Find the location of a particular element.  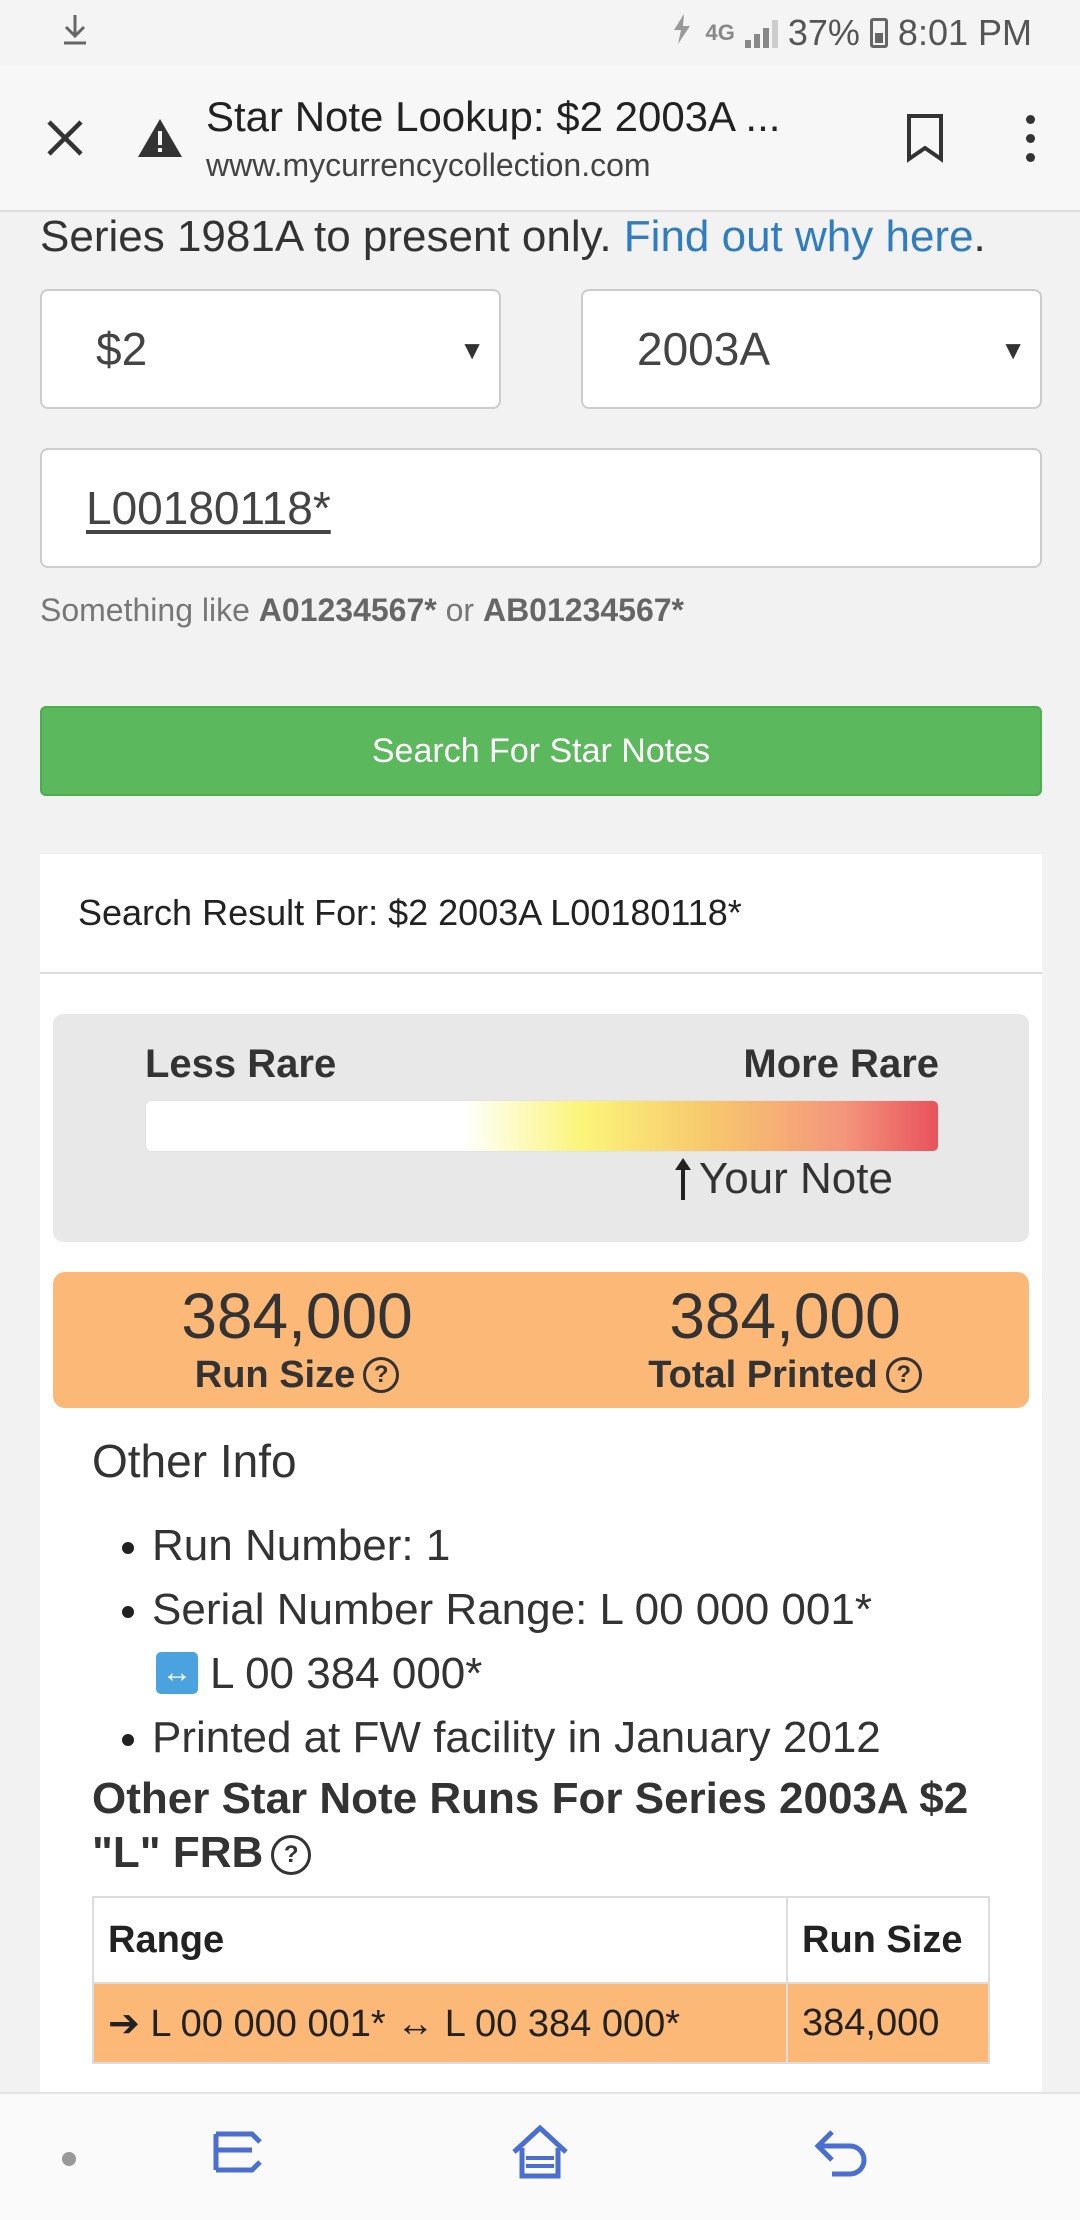

more-rare-label: More Rare is located at coordinates (841, 1064).